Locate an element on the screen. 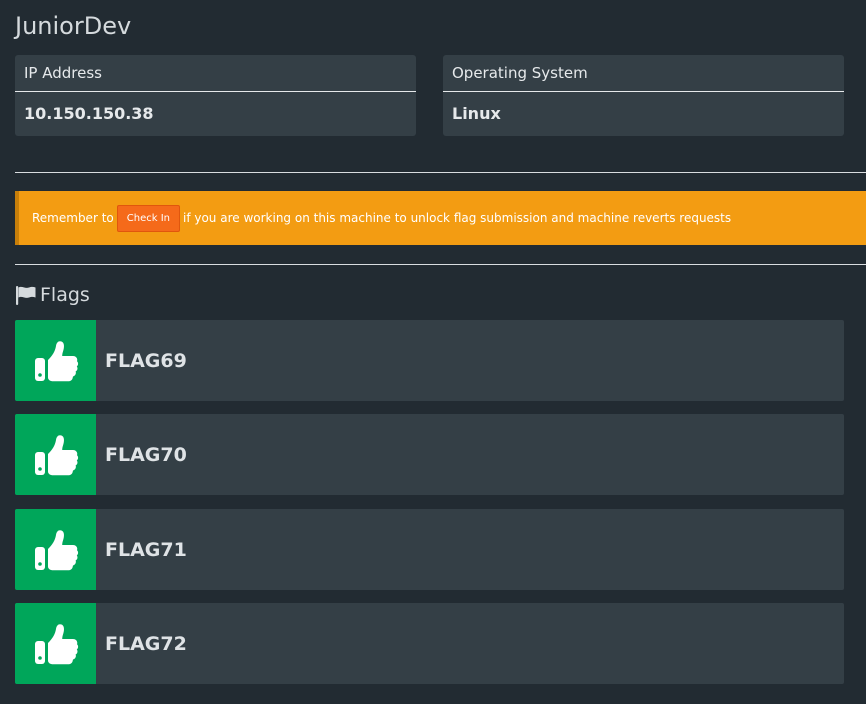 The width and height of the screenshot is (866, 704). flag-name: FLAG72 is located at coordinates (146, 643).